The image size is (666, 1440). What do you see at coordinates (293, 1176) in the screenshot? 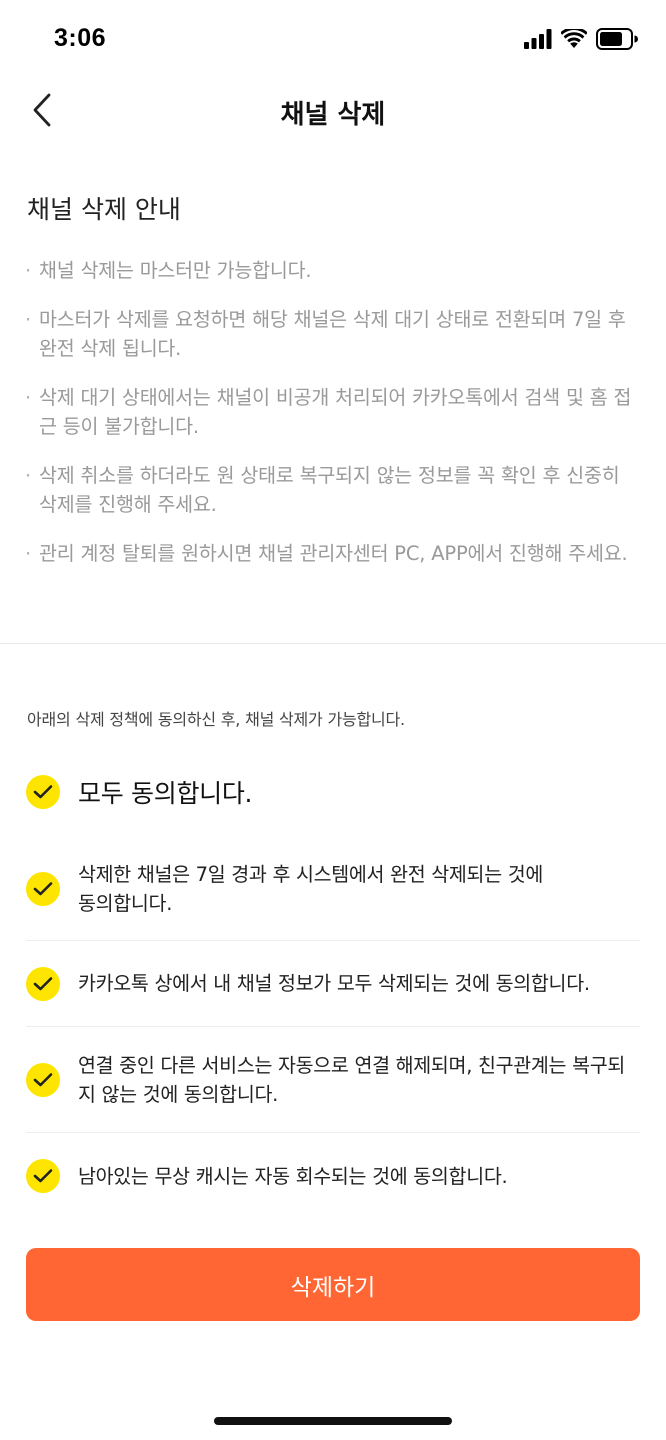
I see `agreement-item-label: 남아있는 무상 캐시는 자동 회수되는 것에 동의합니다.` at bounding box center [293, 1176].